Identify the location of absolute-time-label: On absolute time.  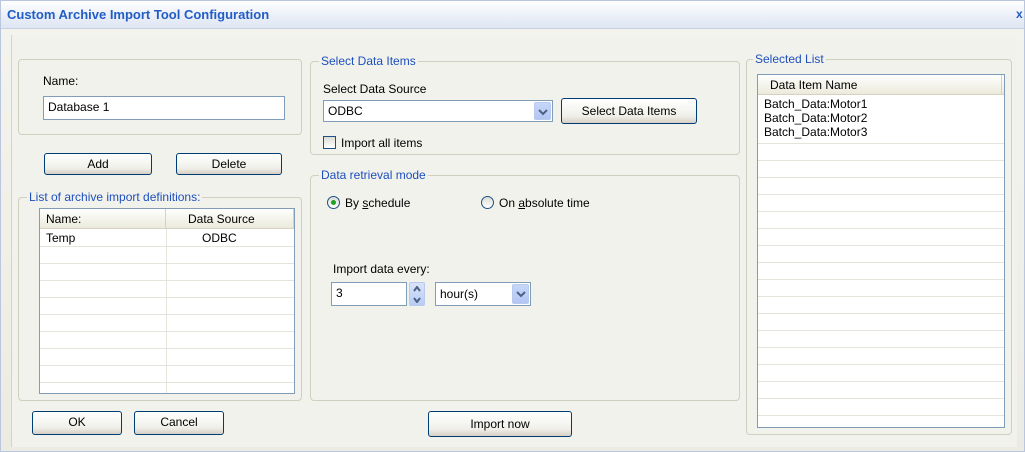
(544, 203).